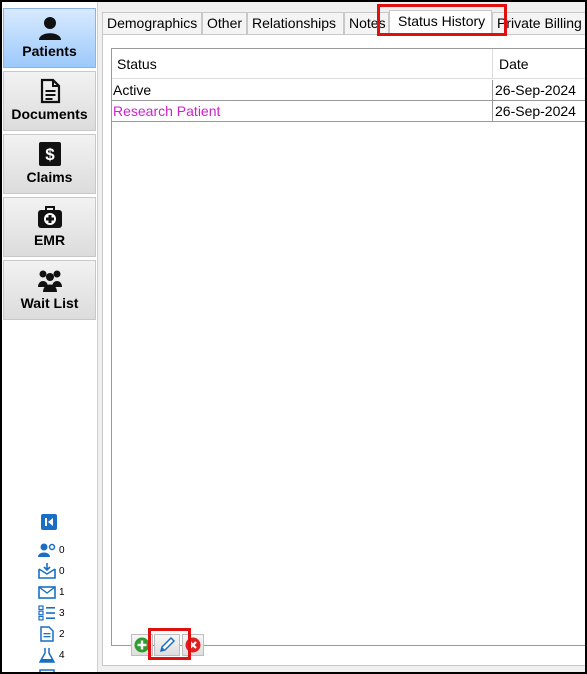 The width and height of the screenshot is (587, 674). What do you see at coordinates (49, 114) in the screenshot?
I see `sidebar-item-label: Documents` at bounding box center [49, 114].